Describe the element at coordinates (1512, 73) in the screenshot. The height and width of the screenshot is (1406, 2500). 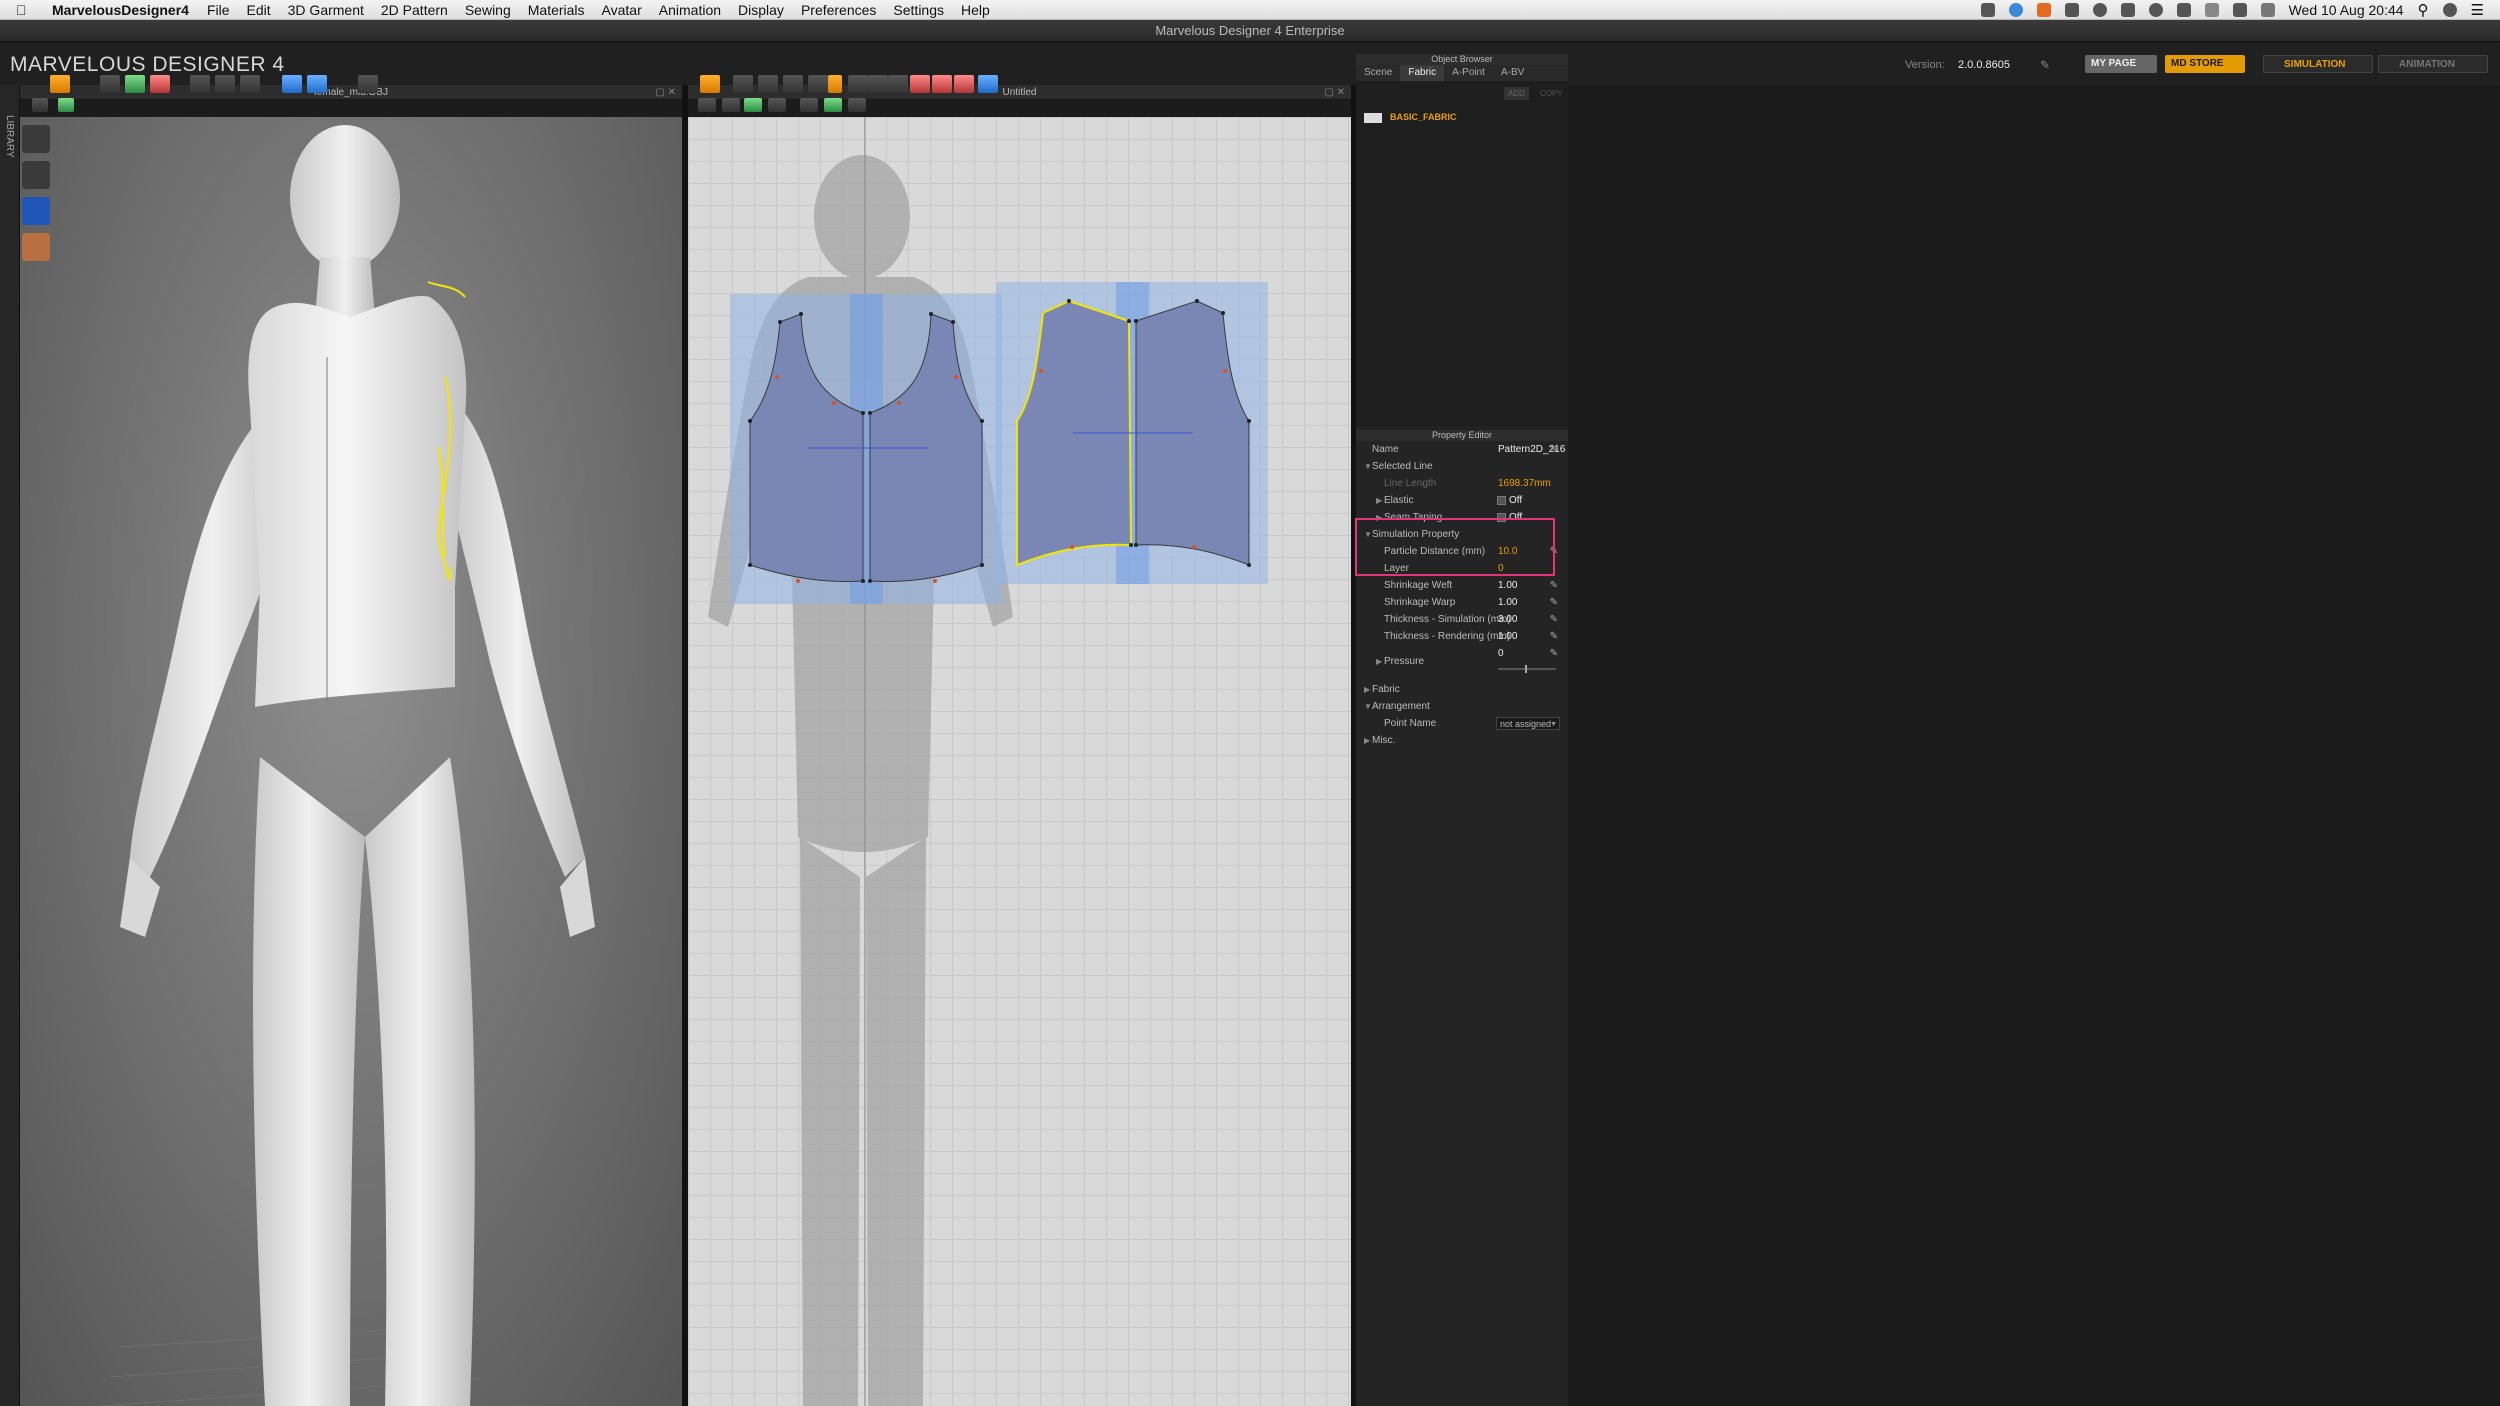
I see `tab-a-bv: A-BV` at that location.